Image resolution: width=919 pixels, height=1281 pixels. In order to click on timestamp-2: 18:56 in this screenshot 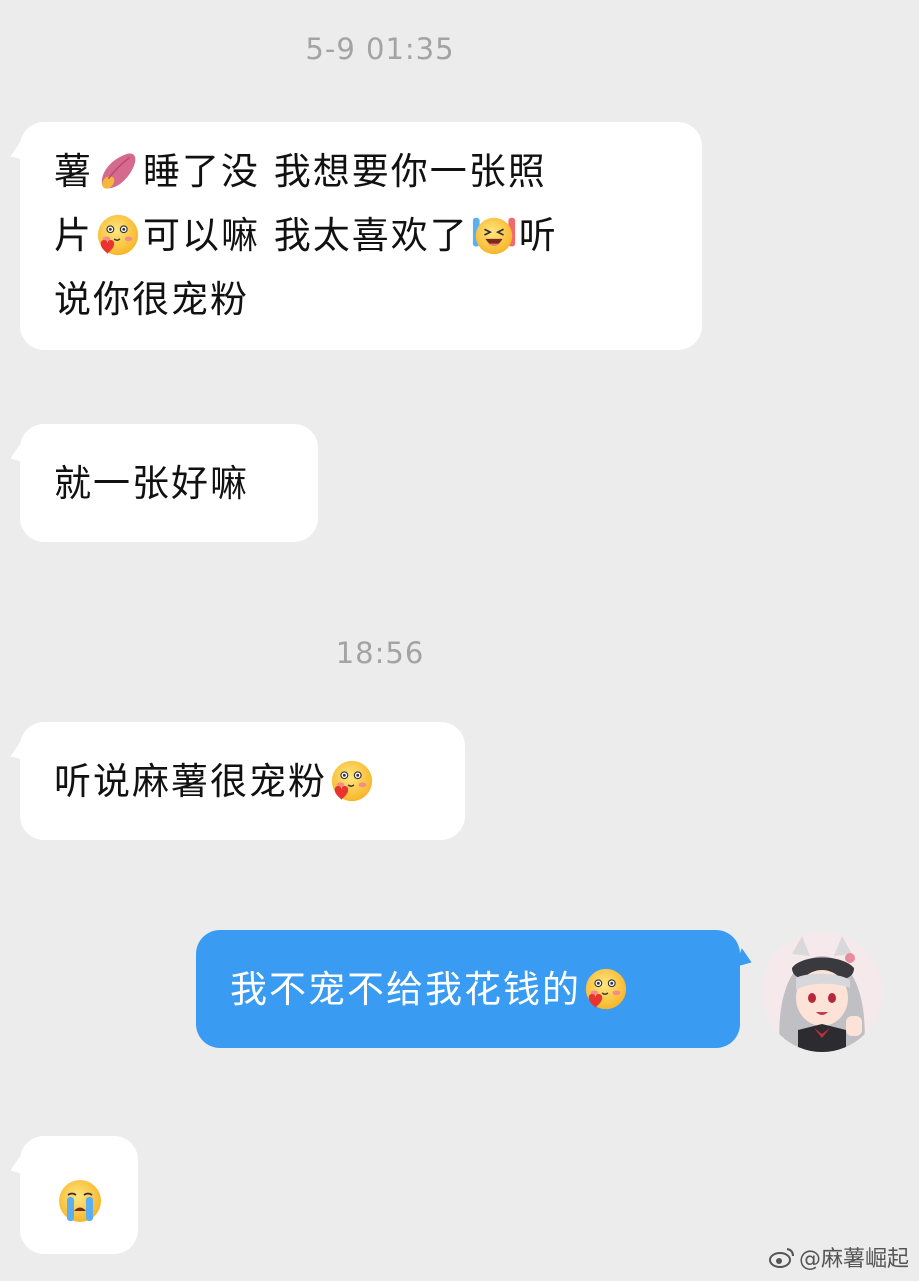, I will do `click(380, 653)`.